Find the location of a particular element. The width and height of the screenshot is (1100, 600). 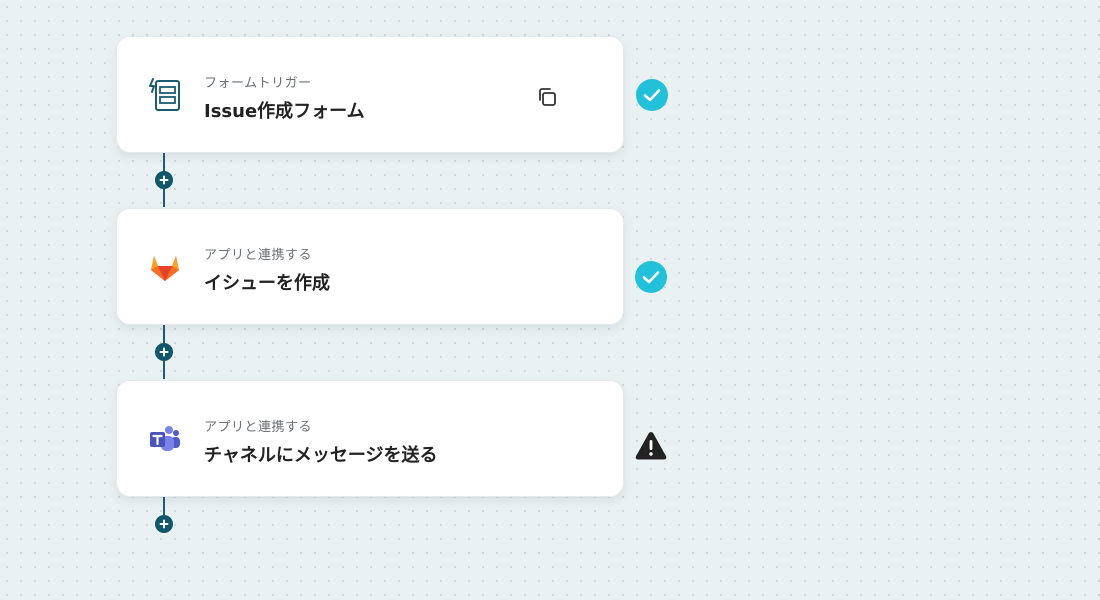

copy-icon is located at coordinates (547, 97).